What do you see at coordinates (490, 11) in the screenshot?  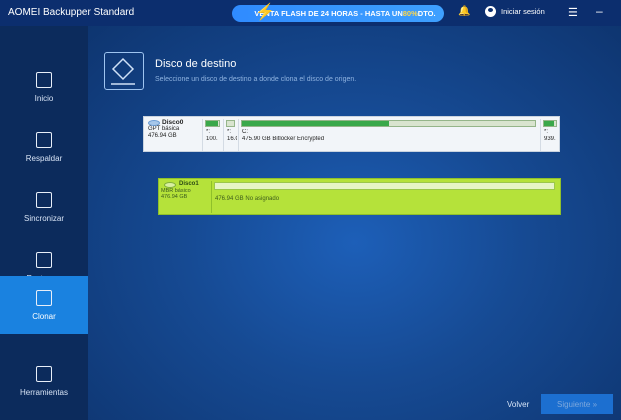 I see `user-icon` at bounding box center [490, 11].